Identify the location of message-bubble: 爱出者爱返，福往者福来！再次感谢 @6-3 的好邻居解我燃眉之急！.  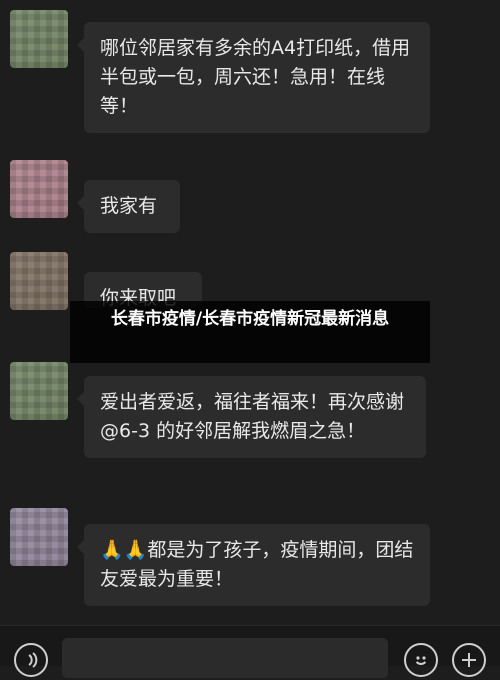
(251, 417).